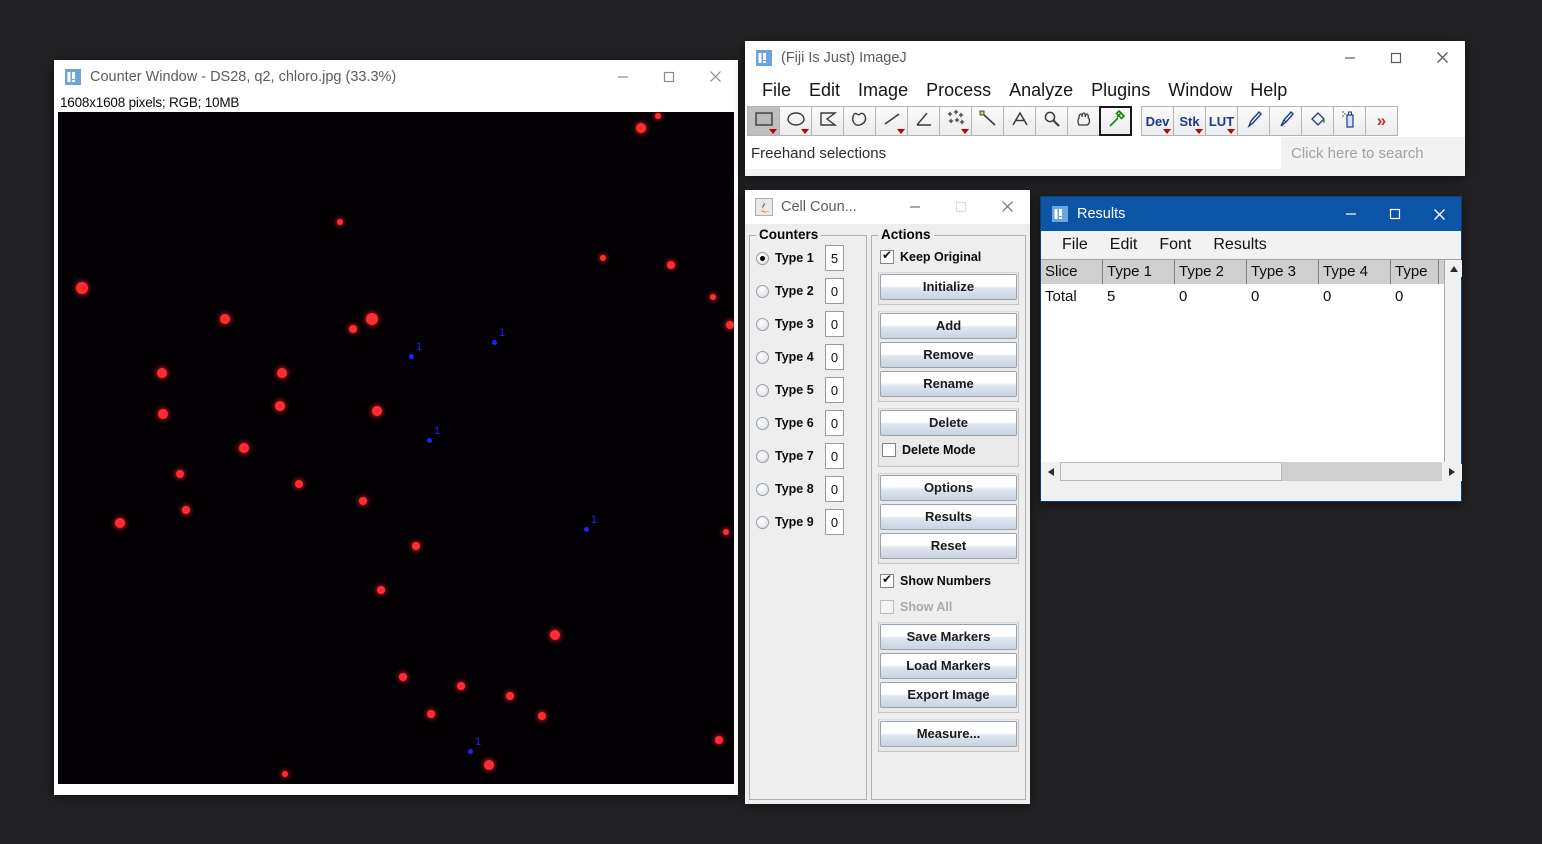 Image resolution: width=1542 pixels, height=844 pixels. I want to click on save-markers-button: Save Markers, so click(948, 637).